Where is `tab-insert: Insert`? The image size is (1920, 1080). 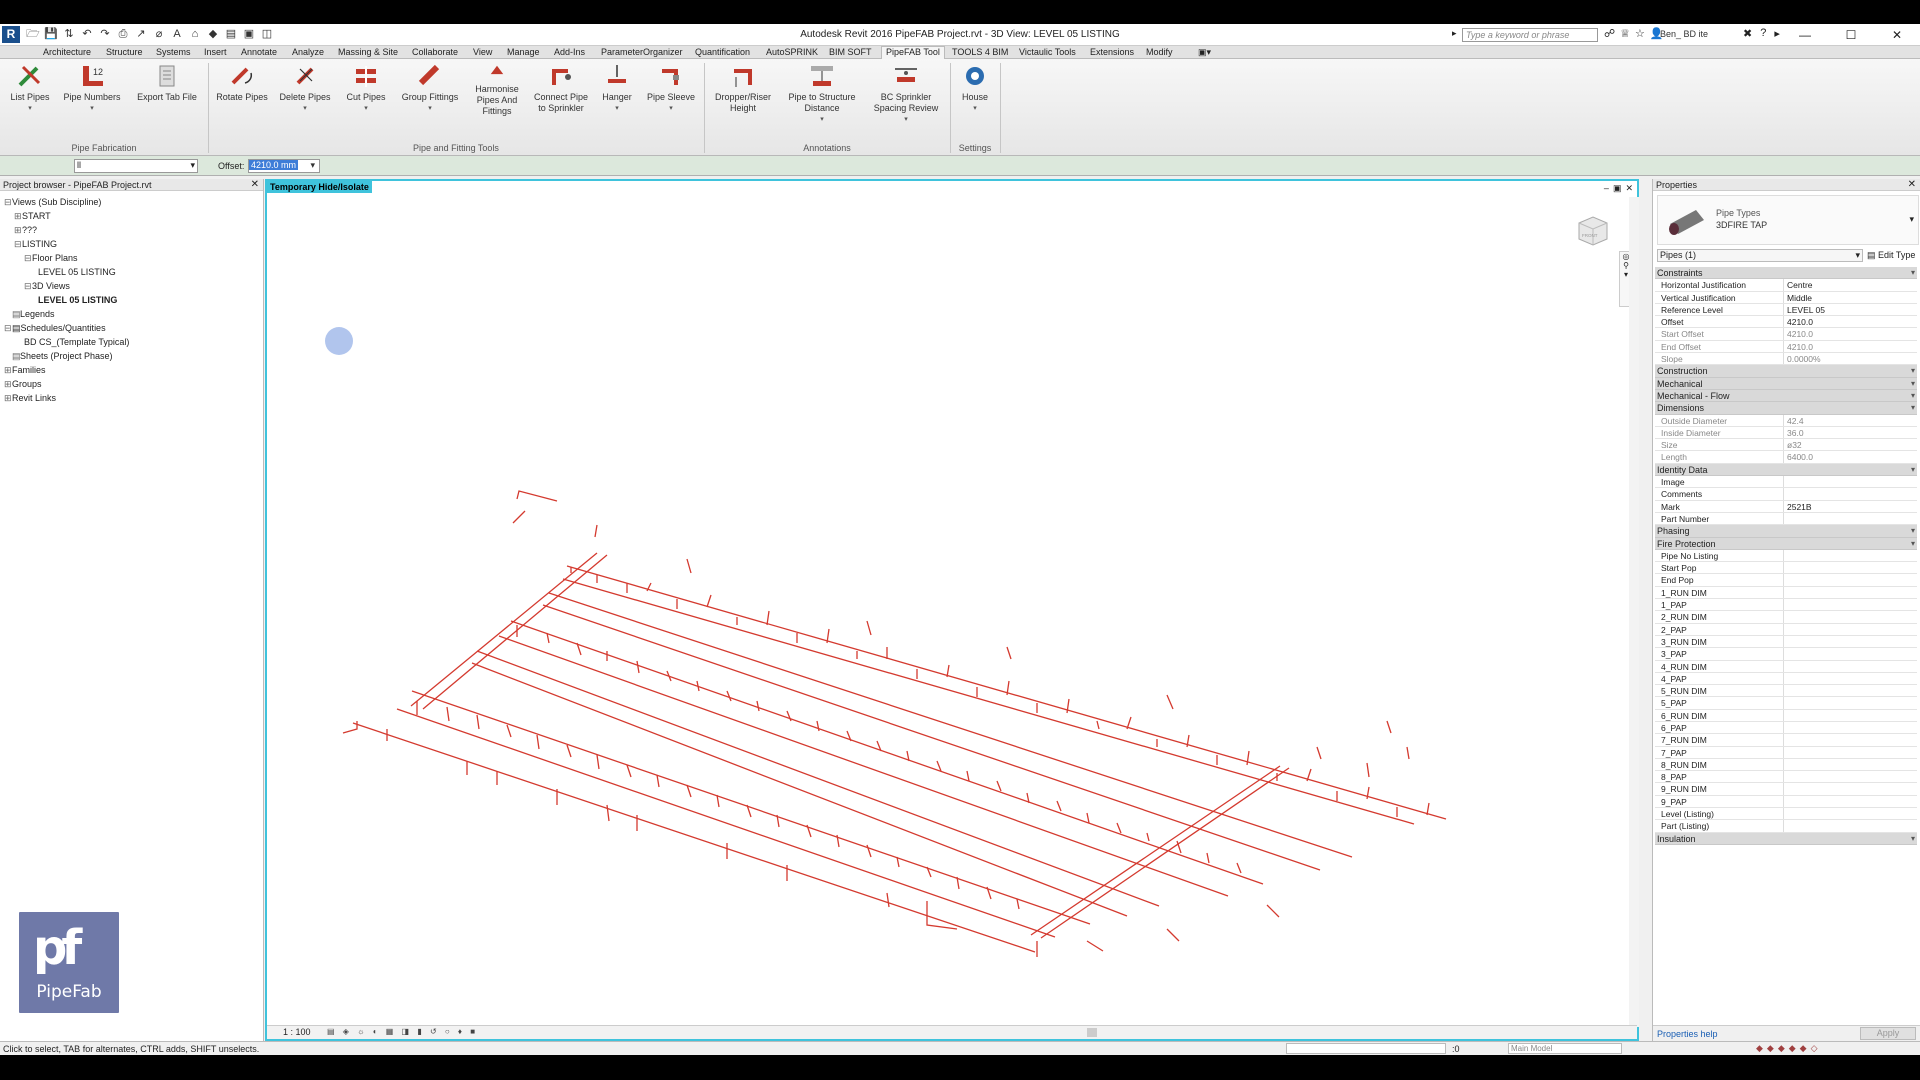 tab-insert: Insert is located at coordinates (215, 52).